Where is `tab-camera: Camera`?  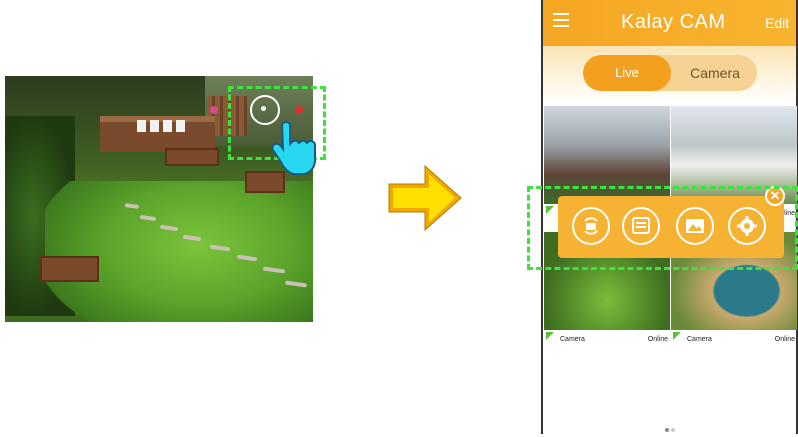 tab-camera: Camera is located at coordinates (715, 73).